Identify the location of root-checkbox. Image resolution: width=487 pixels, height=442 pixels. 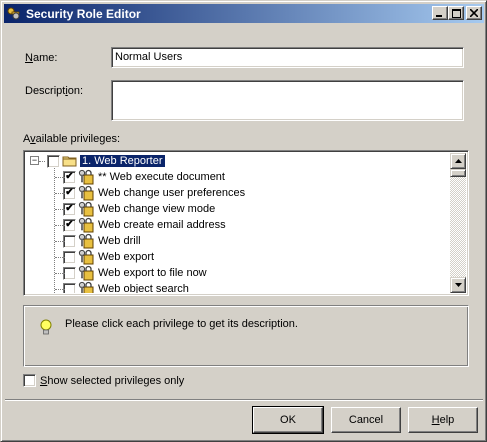
(53, 161).